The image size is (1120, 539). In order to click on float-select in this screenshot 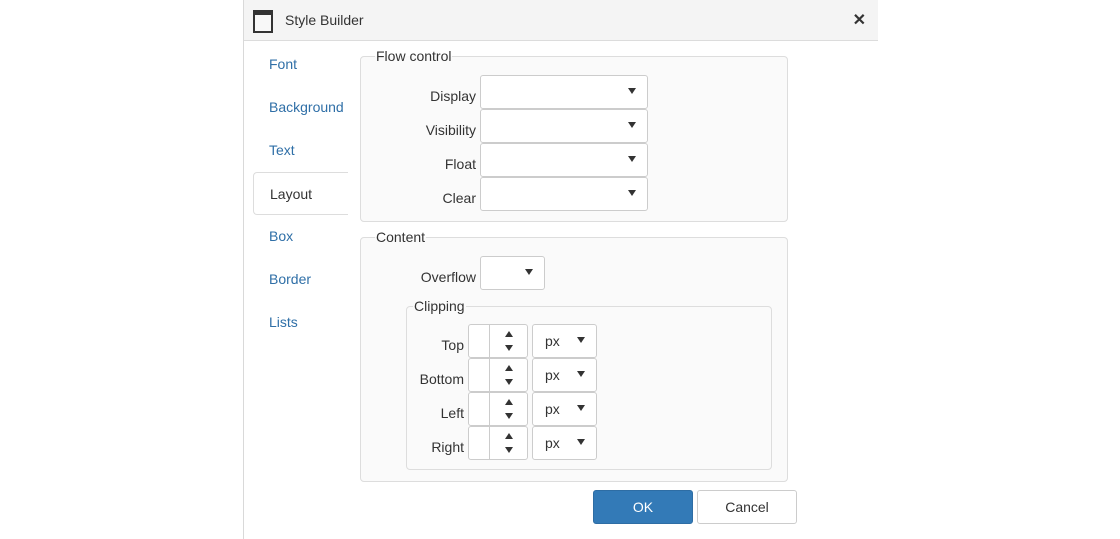, I will do `click(564, 160)`.